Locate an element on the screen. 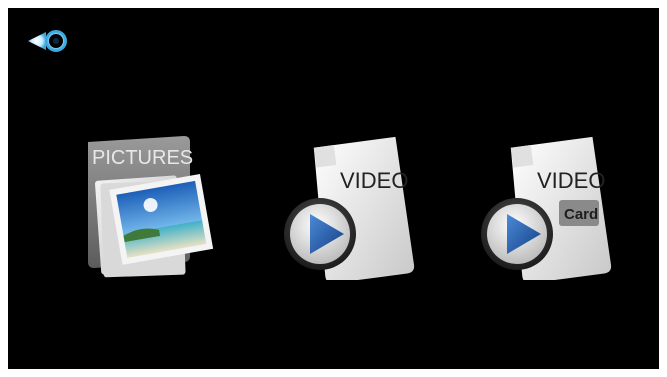  back-arrow-icon is located at coordinates (47, 41).